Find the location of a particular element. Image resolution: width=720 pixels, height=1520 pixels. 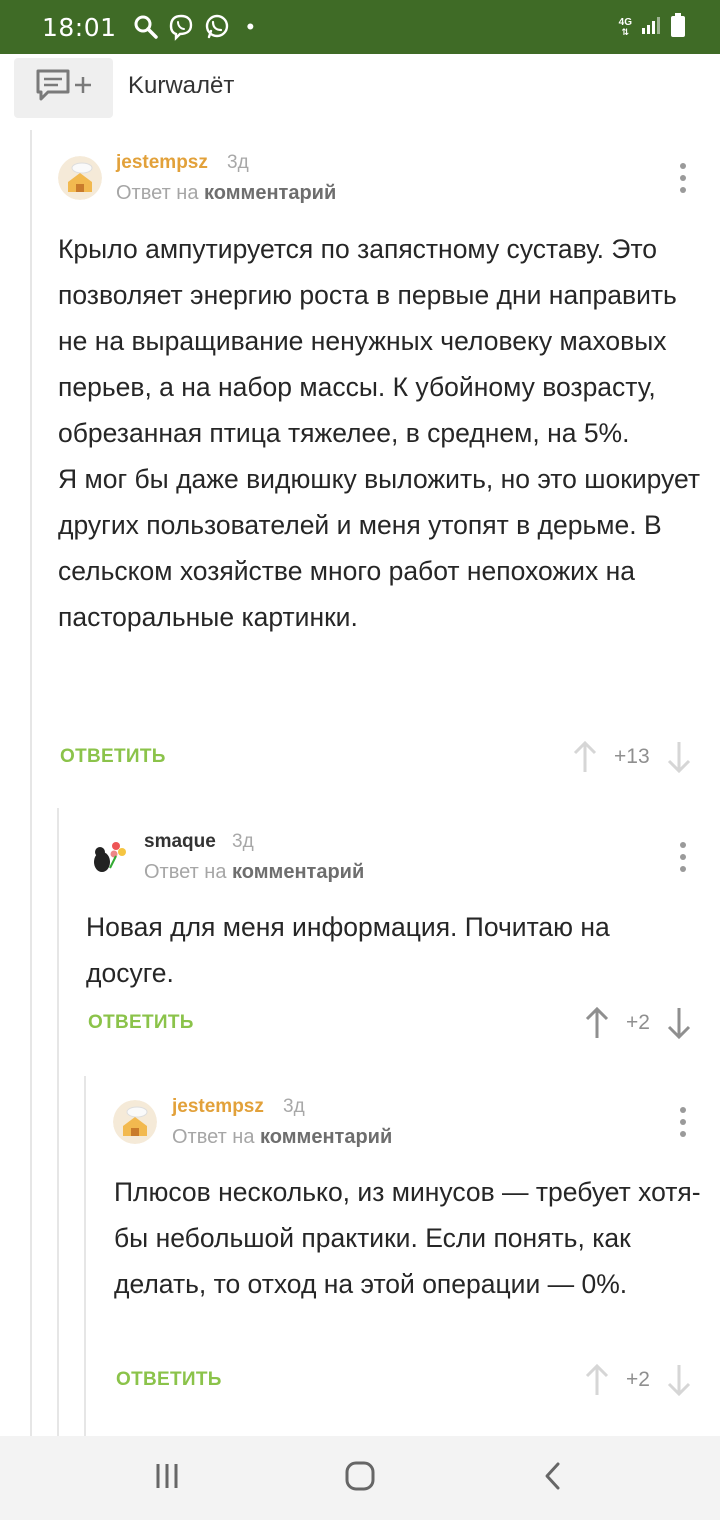

home-button is located at coordinates (360, 1478).